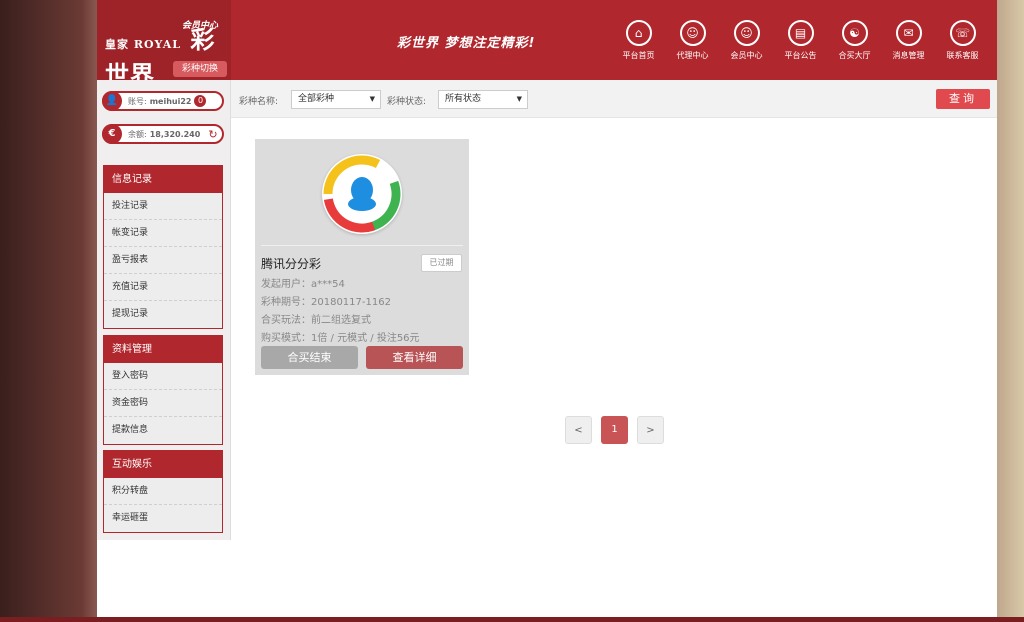 The image size is (1024, 622). I want to click on menu-group-0: 信息记录 投注记录 帐变记录 盈亏报表 充值记录 提现记录, so click(163, 247).